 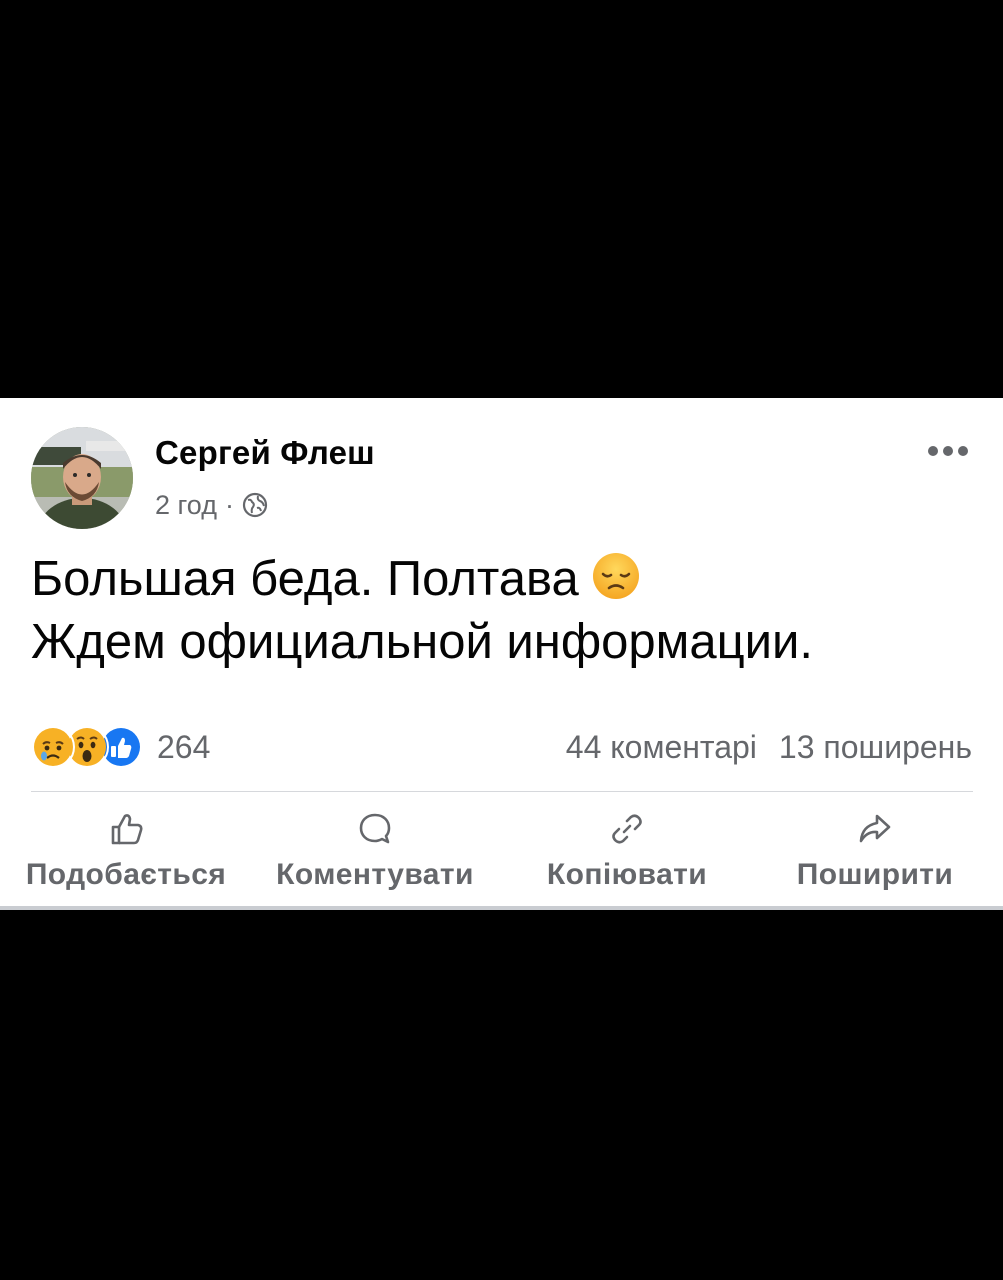 I want to click on like-button-label: Подобається, so click(x=126, y=874).